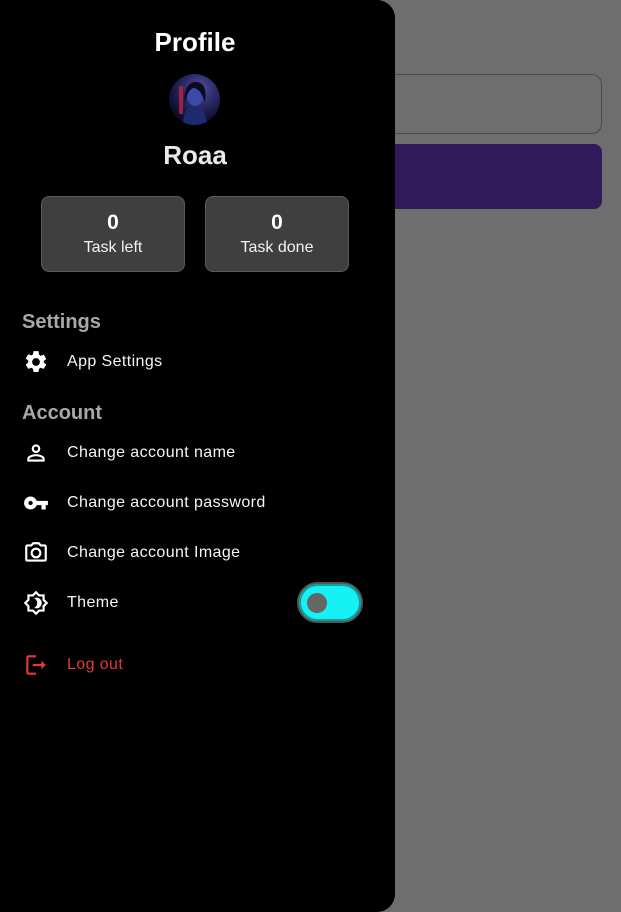 This screenshot has height=912, width=621. I want to click on menu-item-change-account-name: Change account name, so click(197, 453).